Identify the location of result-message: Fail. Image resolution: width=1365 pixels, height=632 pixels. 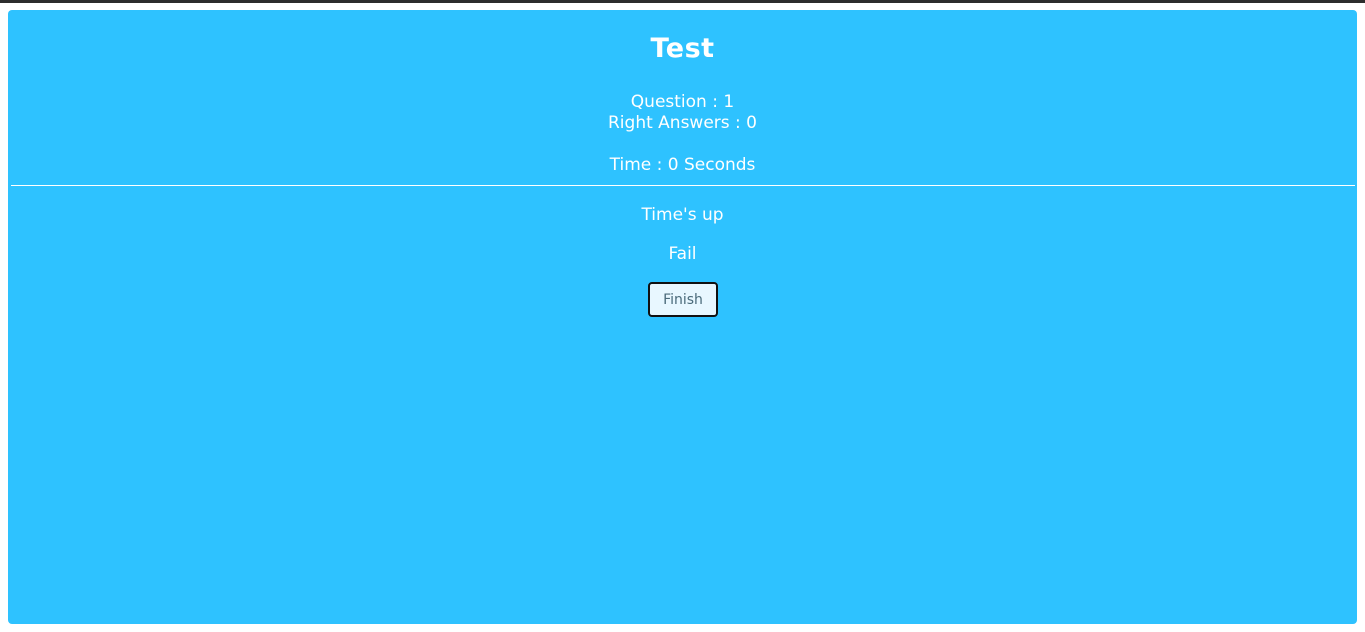
(682, 254).